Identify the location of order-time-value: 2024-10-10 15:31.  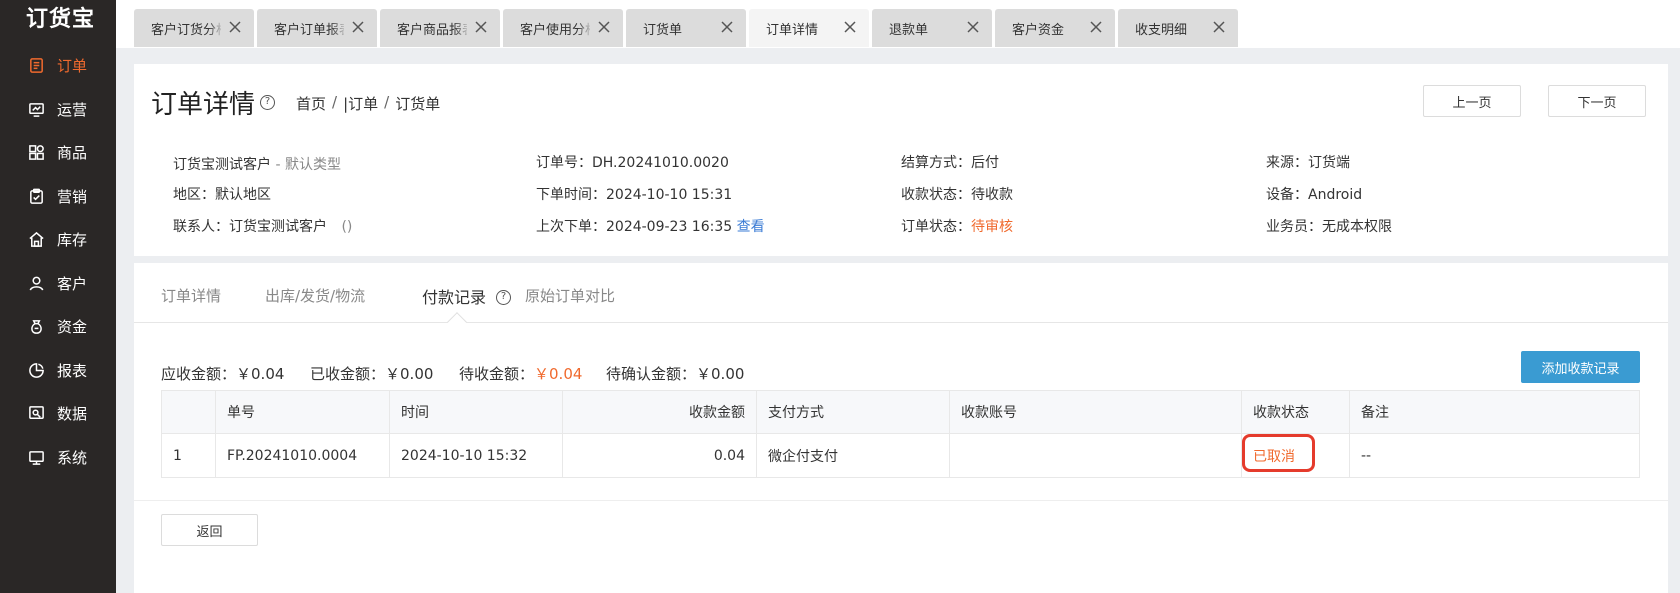
(669, 195).